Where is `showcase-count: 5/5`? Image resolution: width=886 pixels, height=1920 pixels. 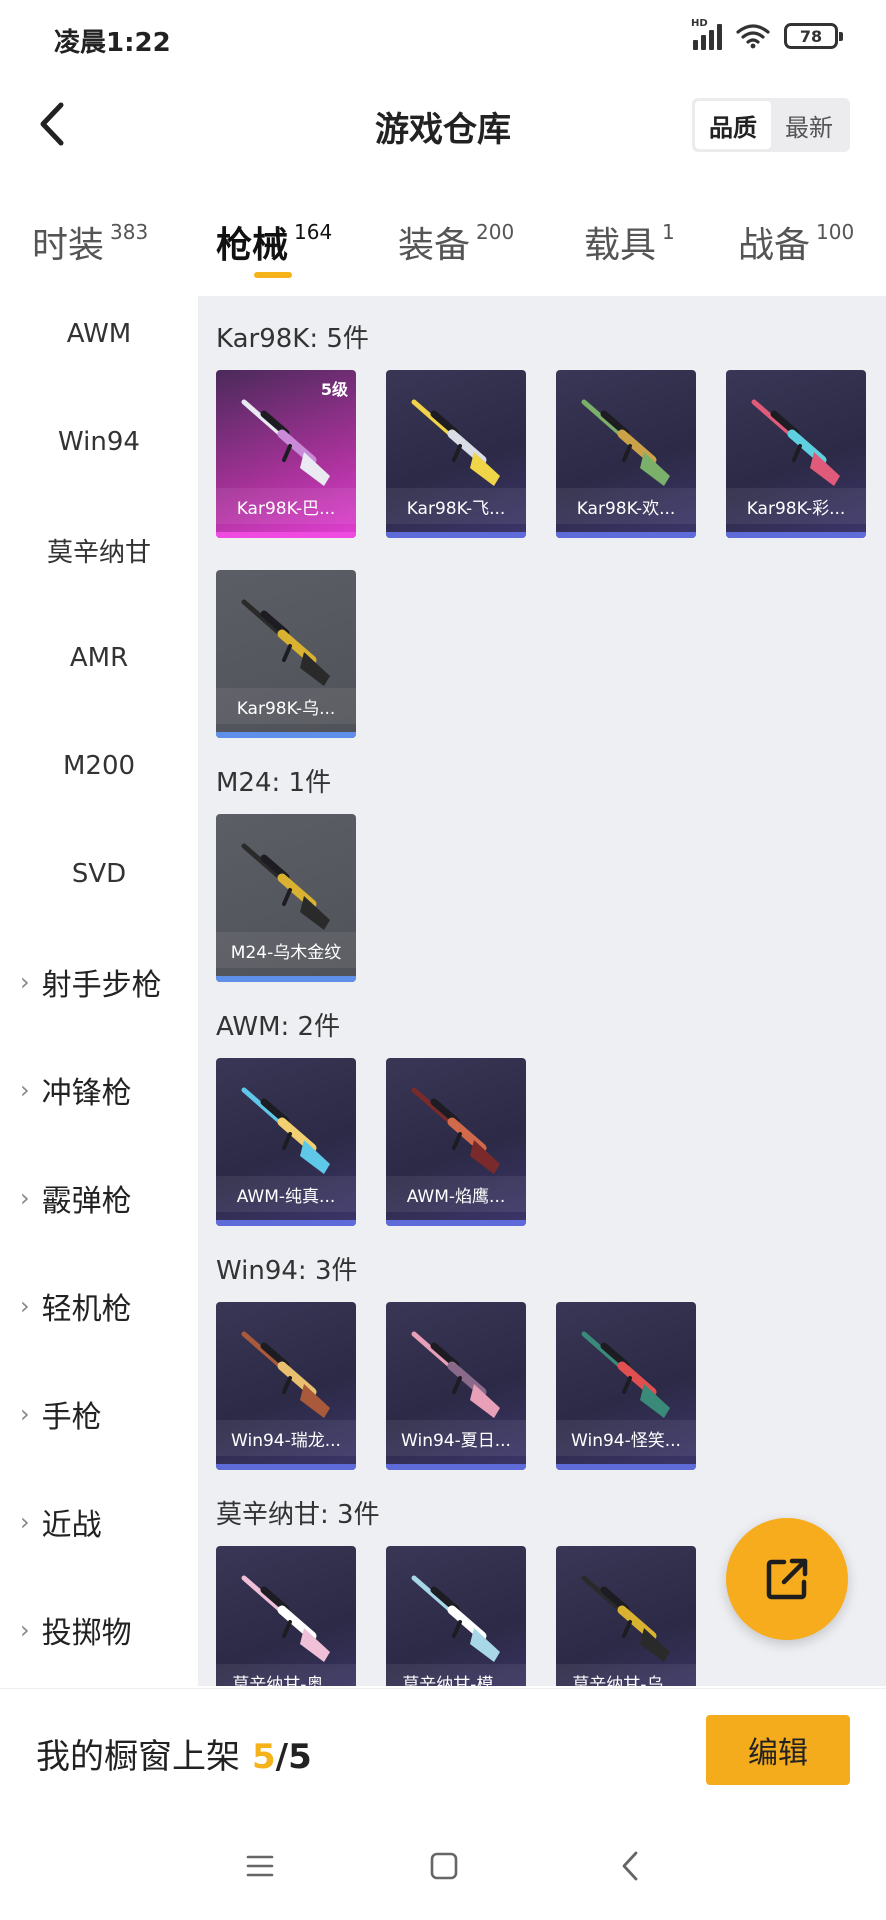
showcase-count: 5/5 is located at coordinates (282, 1757).